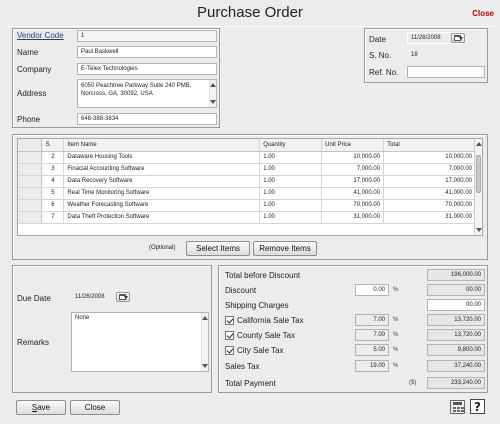  What do you see at coordinates (353, 169) in the screenshot?
I see `cell-unit-price: 7,000.00` at bounding box center [353, 169].